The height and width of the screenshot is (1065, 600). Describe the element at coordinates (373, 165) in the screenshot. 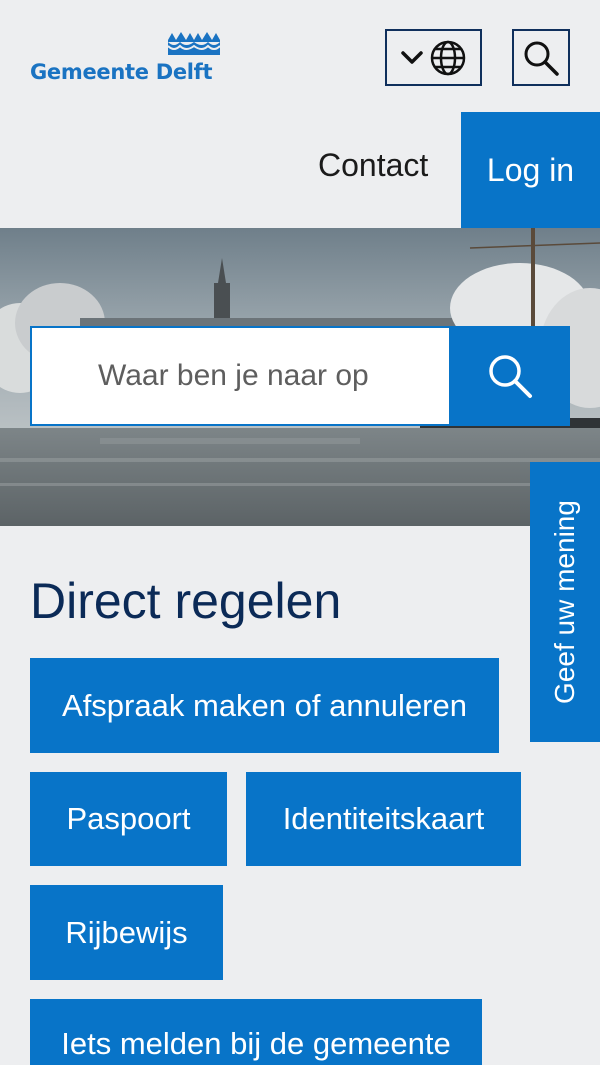

I see `nav-contact-link: Contact` at that location.